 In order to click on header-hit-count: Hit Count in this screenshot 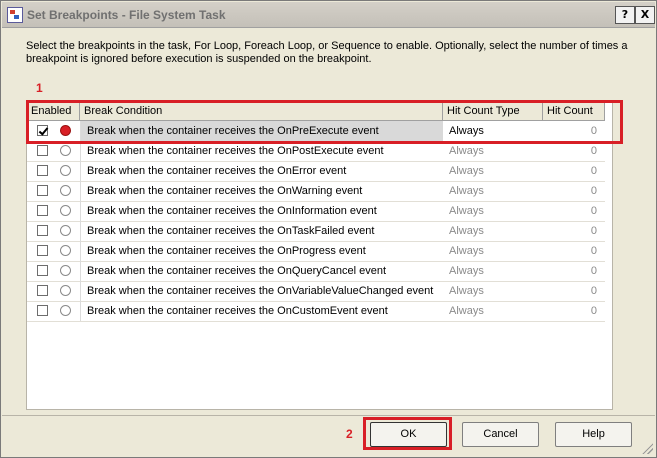, I will do `click(574, 111)`.